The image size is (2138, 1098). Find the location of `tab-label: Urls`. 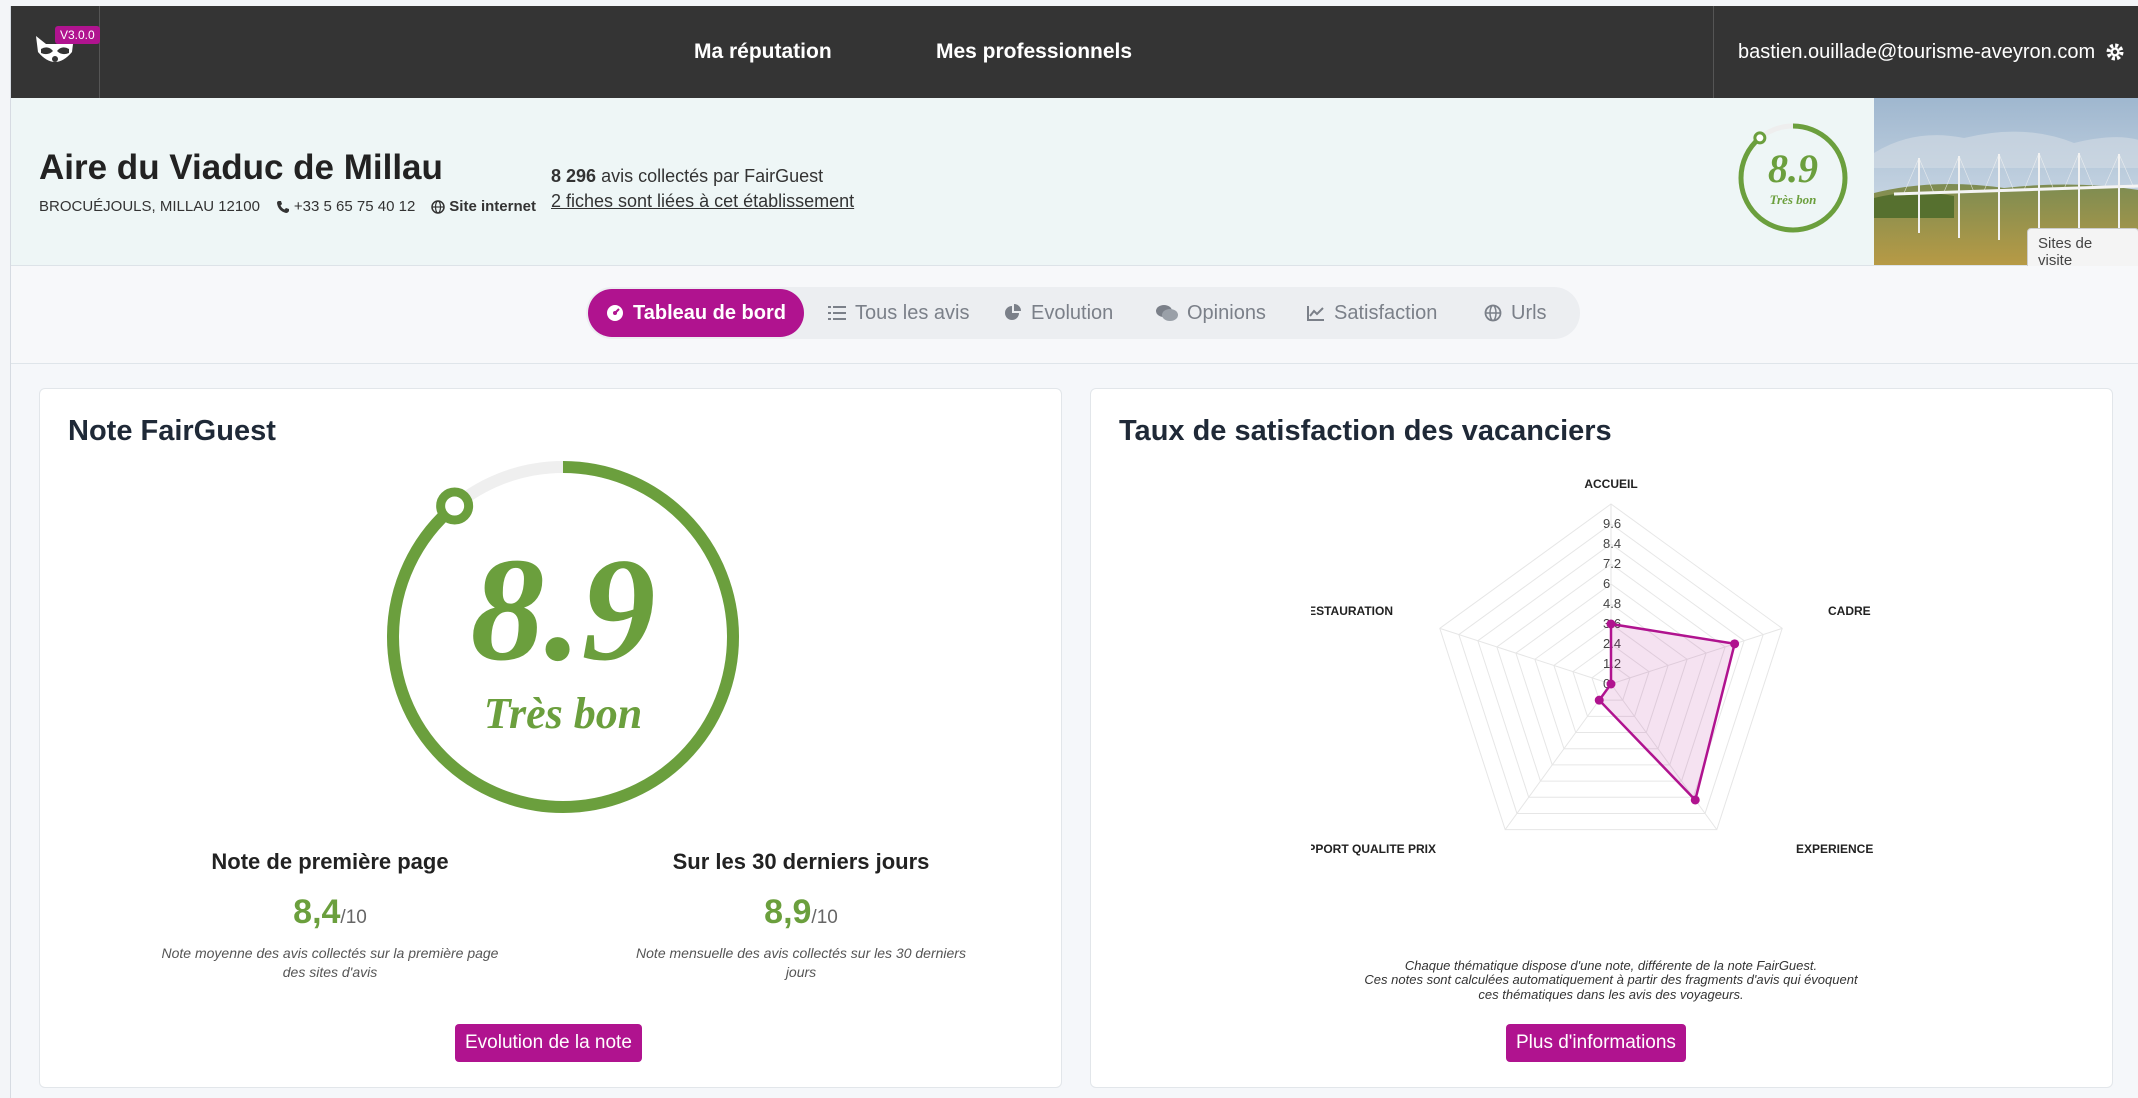

tab-label: Urls is located at coordinates (1529, 312).